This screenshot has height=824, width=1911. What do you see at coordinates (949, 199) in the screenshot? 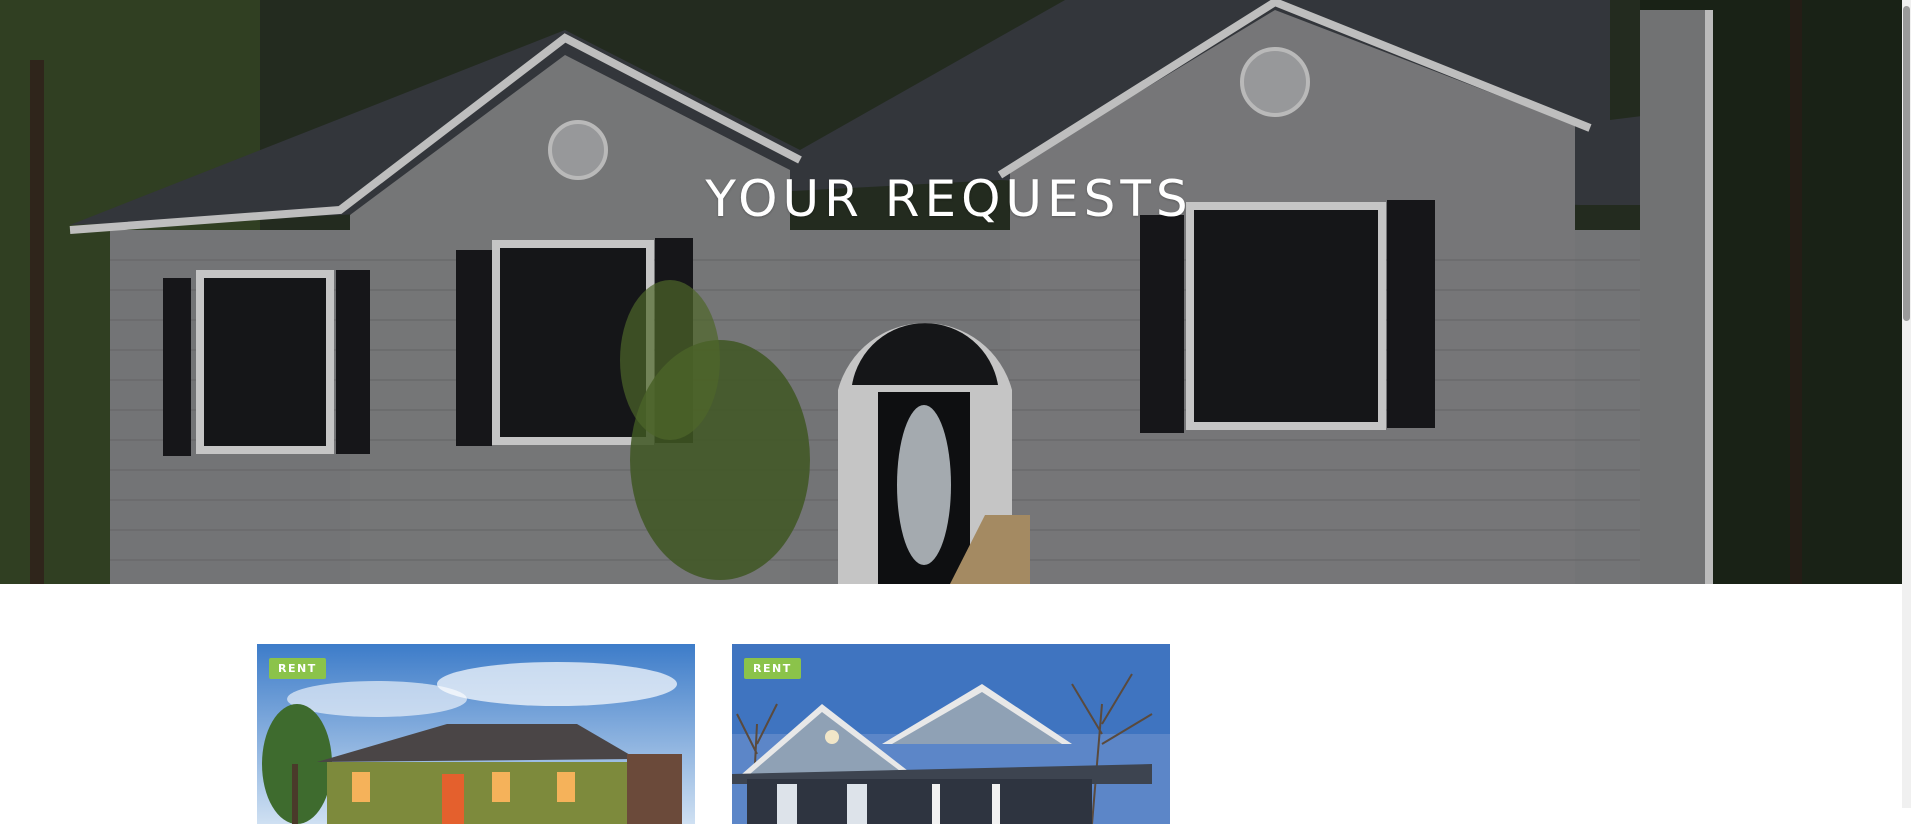
I see `page-title: YOUR REQUESTS` at bounding box center [949, 199].